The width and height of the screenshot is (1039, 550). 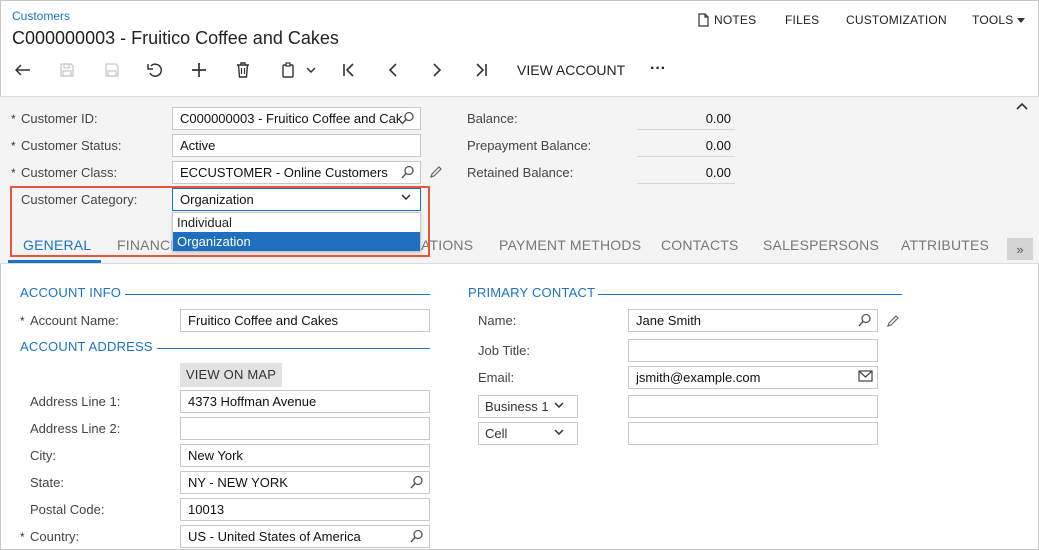 I want to click on first-record-icon, so click(x=349, y=70).